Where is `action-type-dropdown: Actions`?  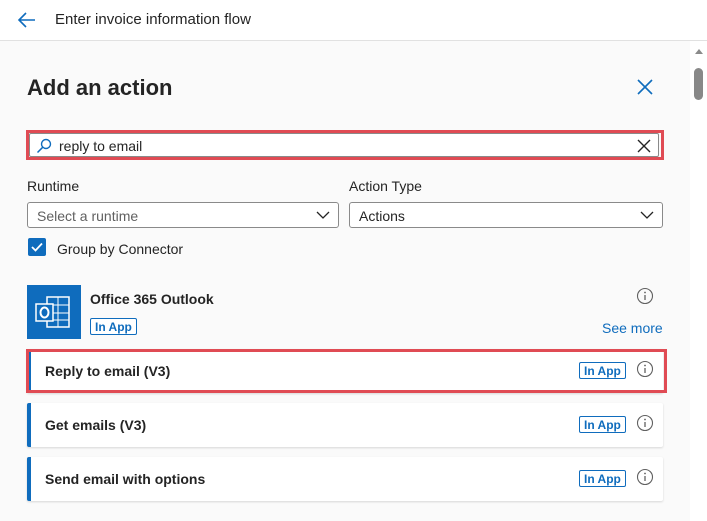 action-type-dropdown: Actions is located at coordinates (506, 215).